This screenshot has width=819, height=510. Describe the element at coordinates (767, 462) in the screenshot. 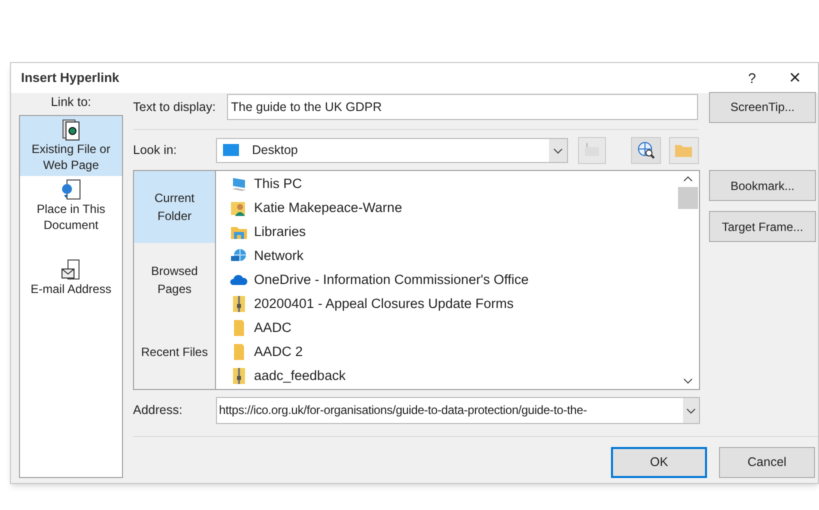

I see `cancel-button: Cancel` at that location.